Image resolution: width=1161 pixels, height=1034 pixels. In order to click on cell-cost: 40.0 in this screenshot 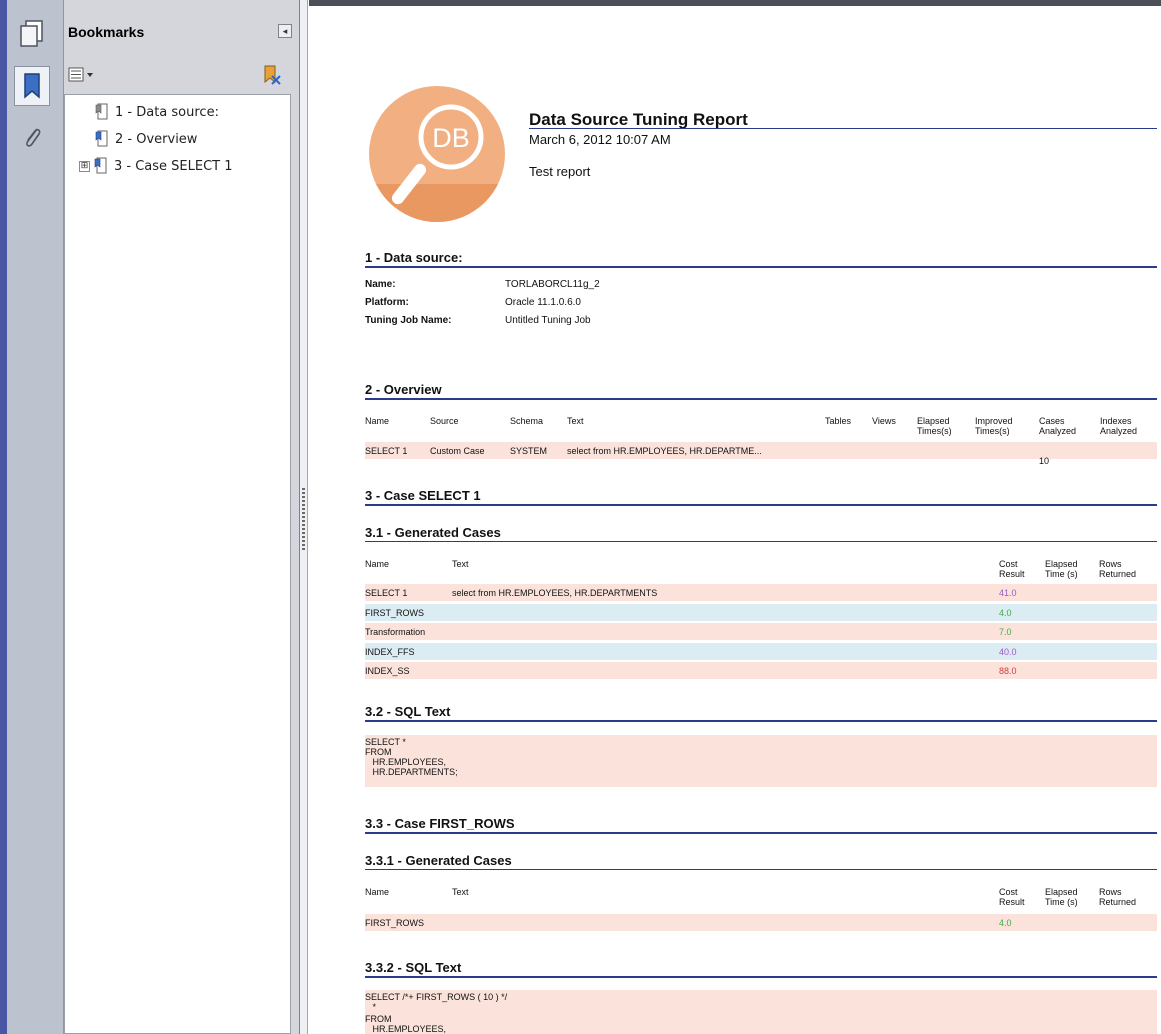, I will do `click(1008, 651)`.